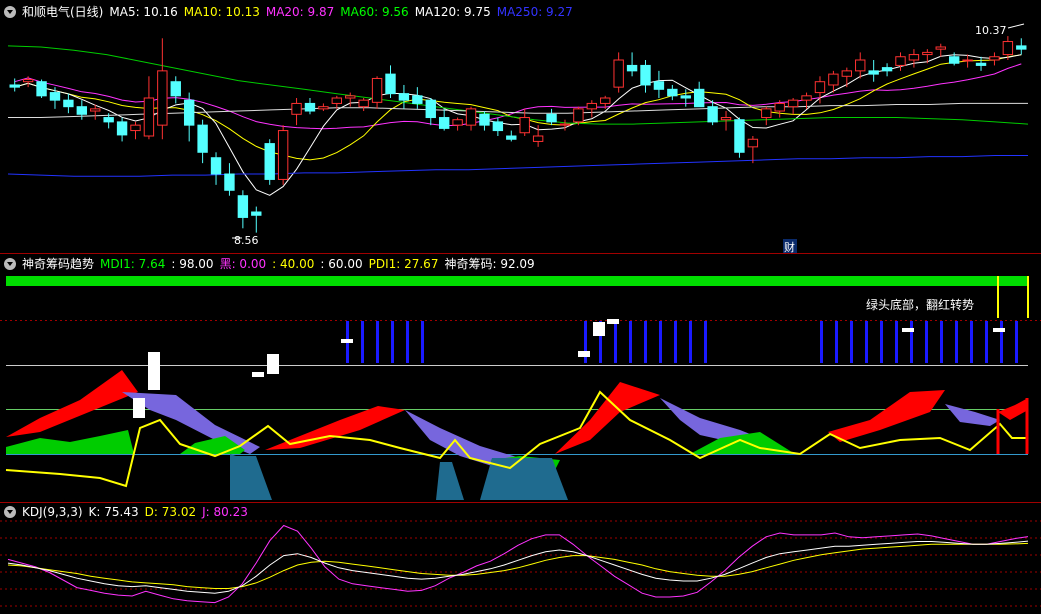 This screenshot has width=1041, height=614. I want to click on header-item: 神奇筹码: 92.09, so click(489, 264).